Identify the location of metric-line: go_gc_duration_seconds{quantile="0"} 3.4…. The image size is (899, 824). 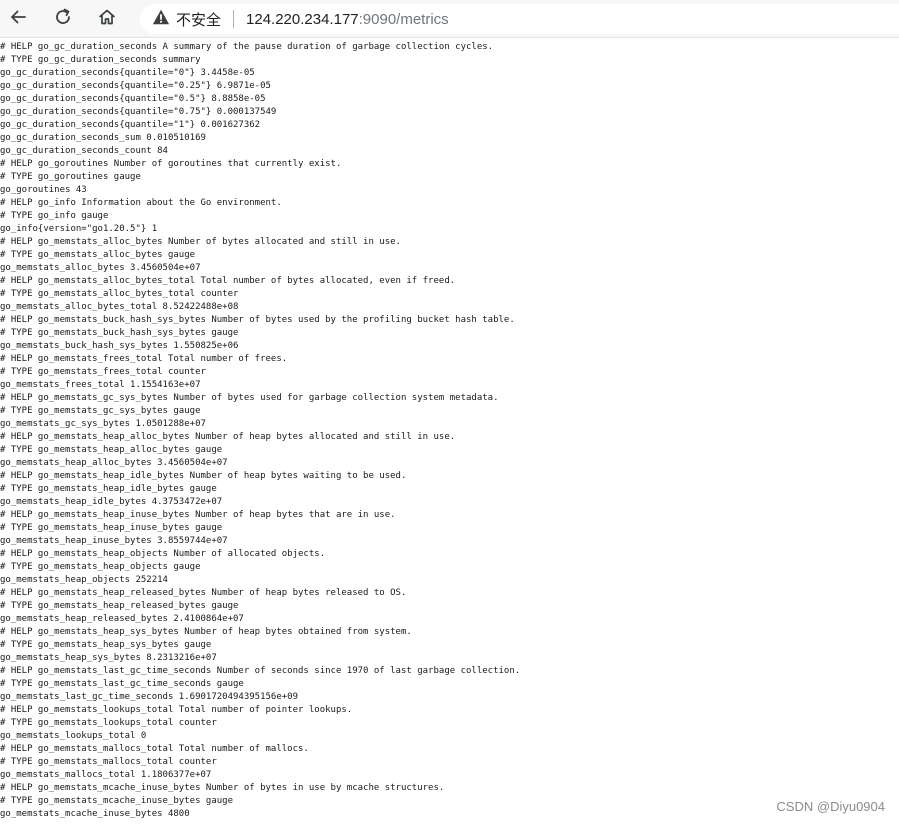
(127, 73).